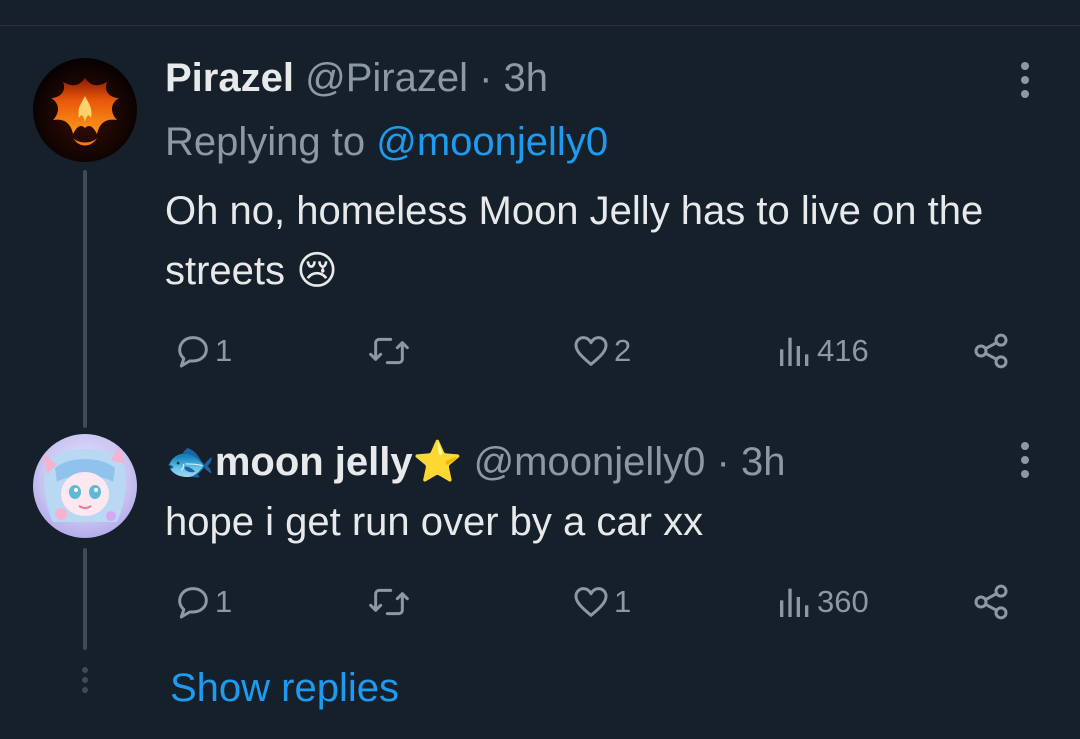  Describe the element at coordinates (386, 78) in the screenshot. I see `handle: @Pirazel` at that location.